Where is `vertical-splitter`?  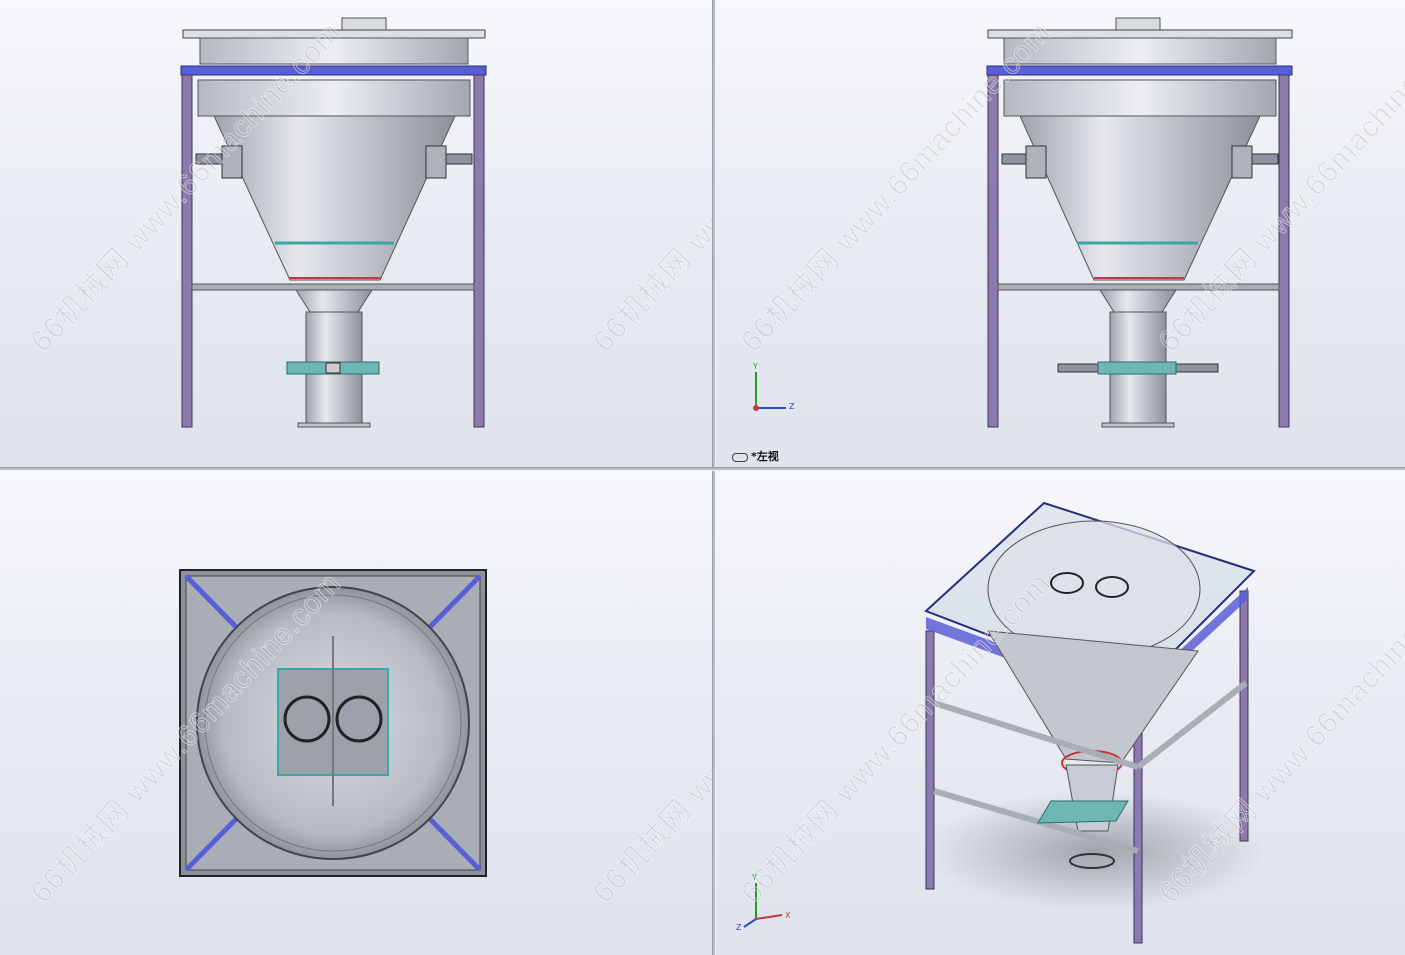
vertical-splitter is located at coordinates (714, 477).